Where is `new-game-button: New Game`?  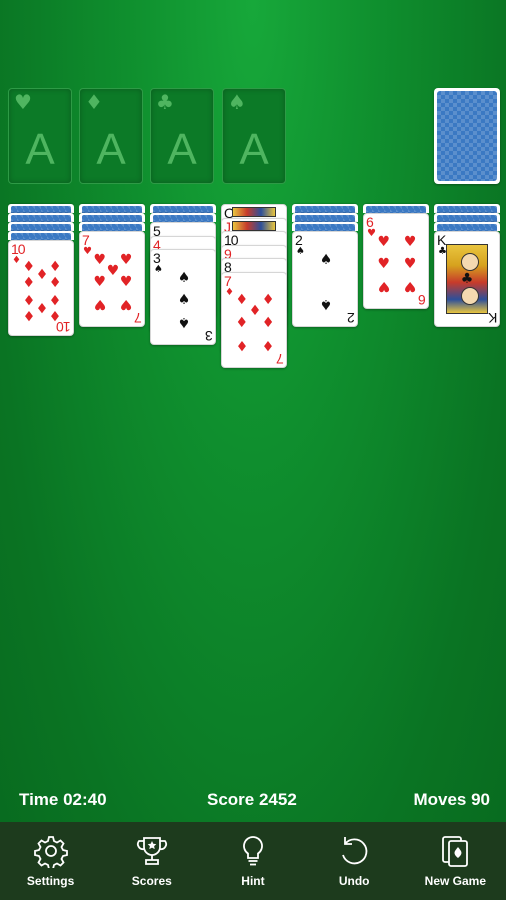
new-game-button: New Game is located at coordinates (455, 861).